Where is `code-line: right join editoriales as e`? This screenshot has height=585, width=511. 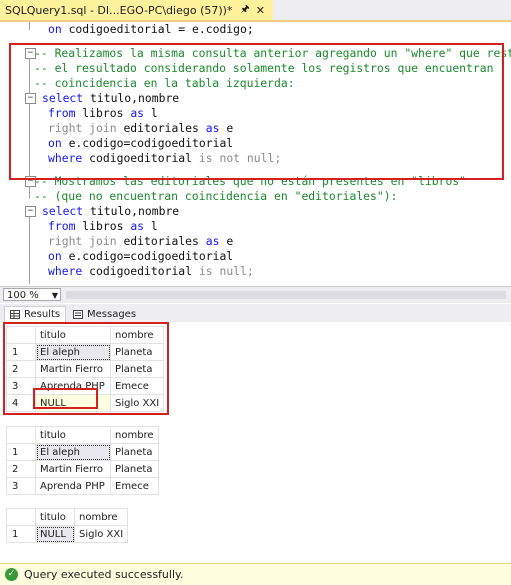 code-line: right join editoriales as e is located at coordinates (140, 241).